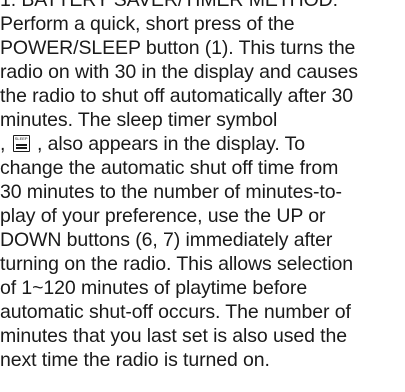  I want to click on body-line: change the automatic shut off time from, so click(169, 168).